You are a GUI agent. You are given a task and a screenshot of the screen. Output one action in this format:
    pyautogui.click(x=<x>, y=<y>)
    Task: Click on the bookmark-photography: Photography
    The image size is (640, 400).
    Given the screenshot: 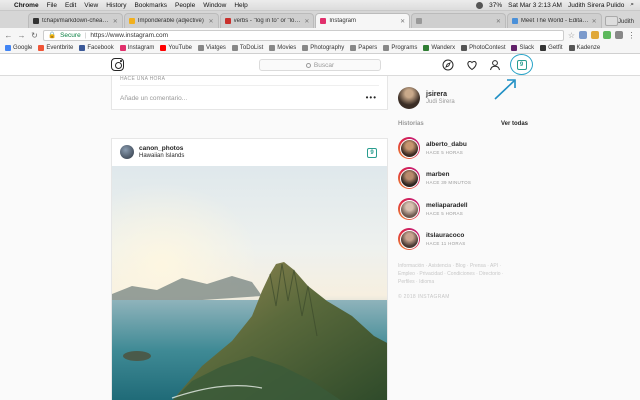 What is the action you would take?
    pyautogui.click(x=323, y=47)
    